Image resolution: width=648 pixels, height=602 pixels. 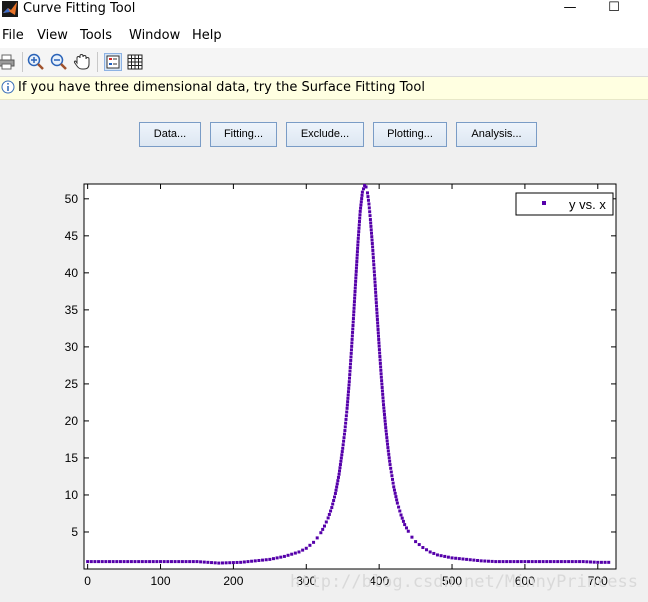 I want to click on y-tick-label: 40, so click(x=72, y=273).